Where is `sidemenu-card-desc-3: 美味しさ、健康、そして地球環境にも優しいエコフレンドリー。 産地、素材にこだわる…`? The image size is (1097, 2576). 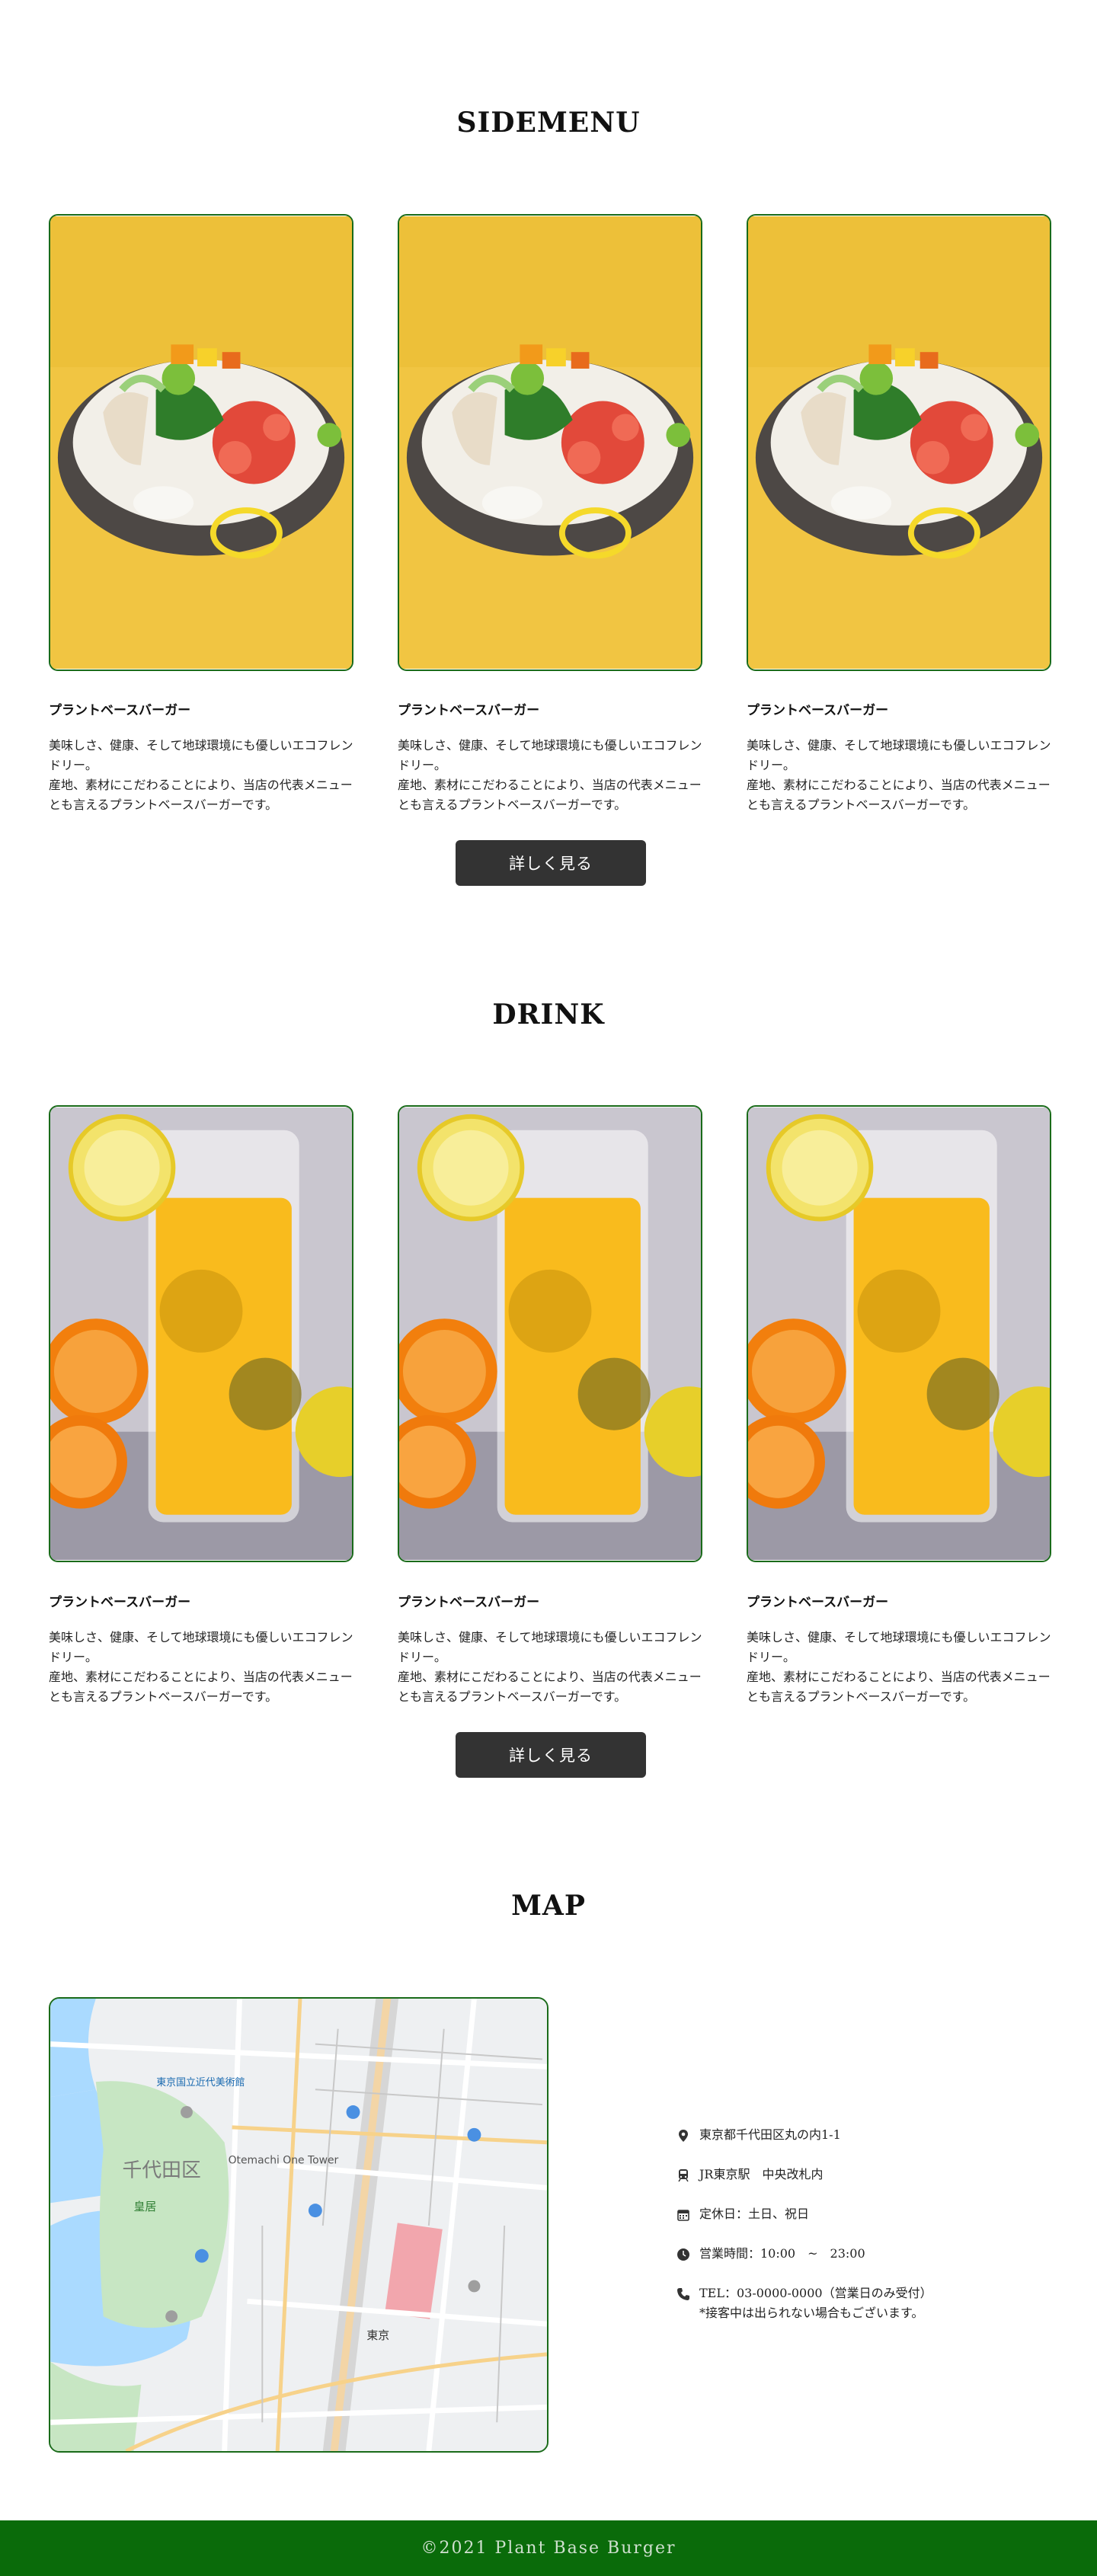
sidemenu-card-desc-3: 美味しさ、健康、そして地球環境にも優しいエコフレンドリー。 産地、素材にこだわる… is located at coordinates (903, 776).